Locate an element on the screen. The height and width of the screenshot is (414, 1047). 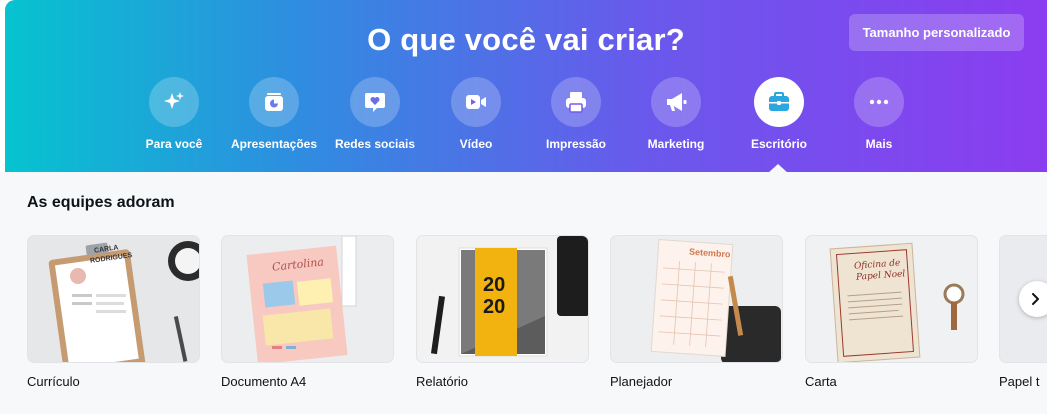
section-title: As equipes adoram is located at coordinates (101, 202).